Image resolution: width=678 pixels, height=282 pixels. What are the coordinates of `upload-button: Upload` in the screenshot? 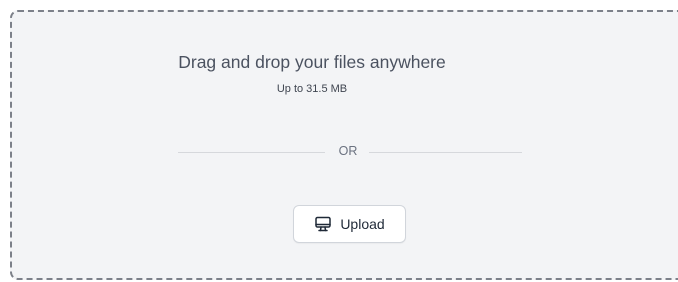 It's located at (349, 224).